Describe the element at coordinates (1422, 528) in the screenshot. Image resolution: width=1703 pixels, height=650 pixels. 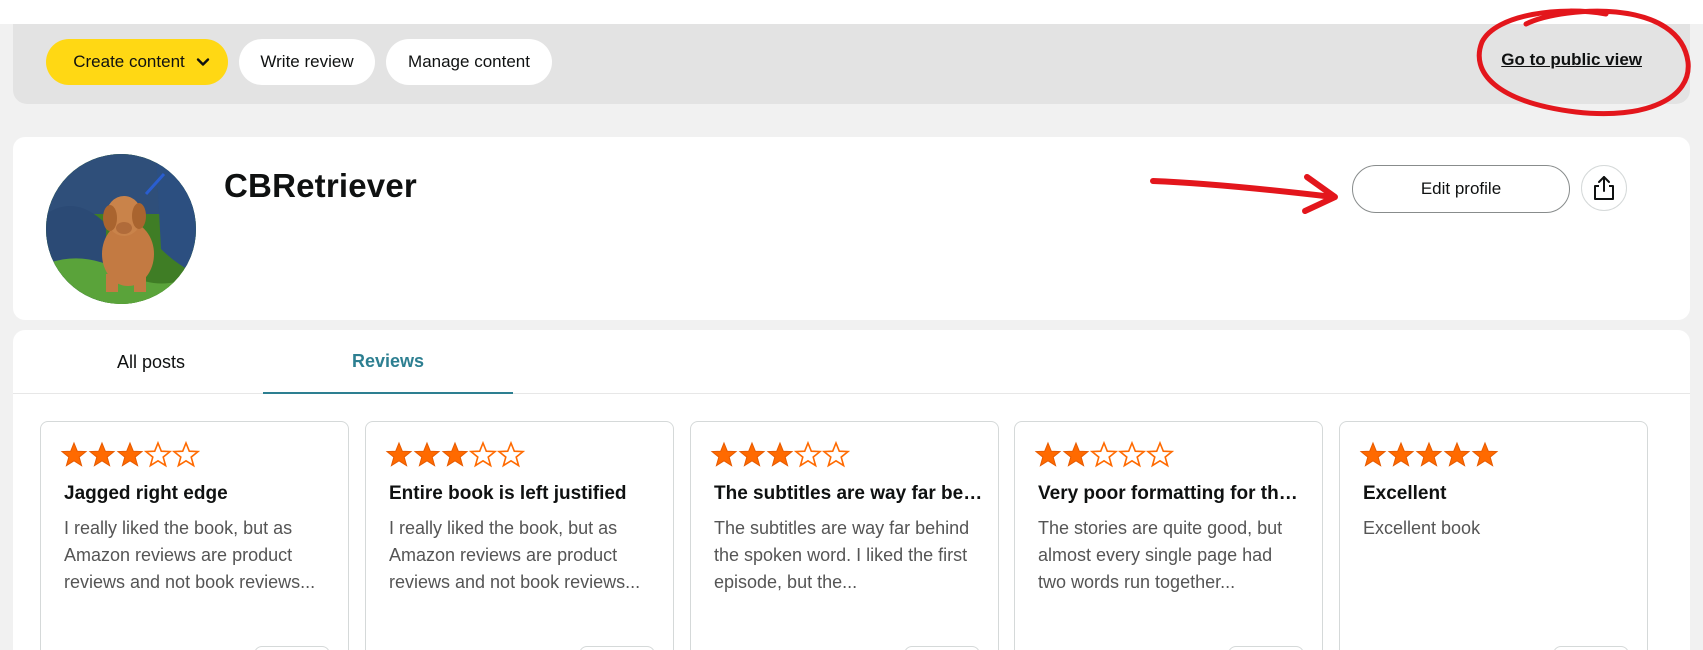
I see `review-body: Excellent book` at that location.